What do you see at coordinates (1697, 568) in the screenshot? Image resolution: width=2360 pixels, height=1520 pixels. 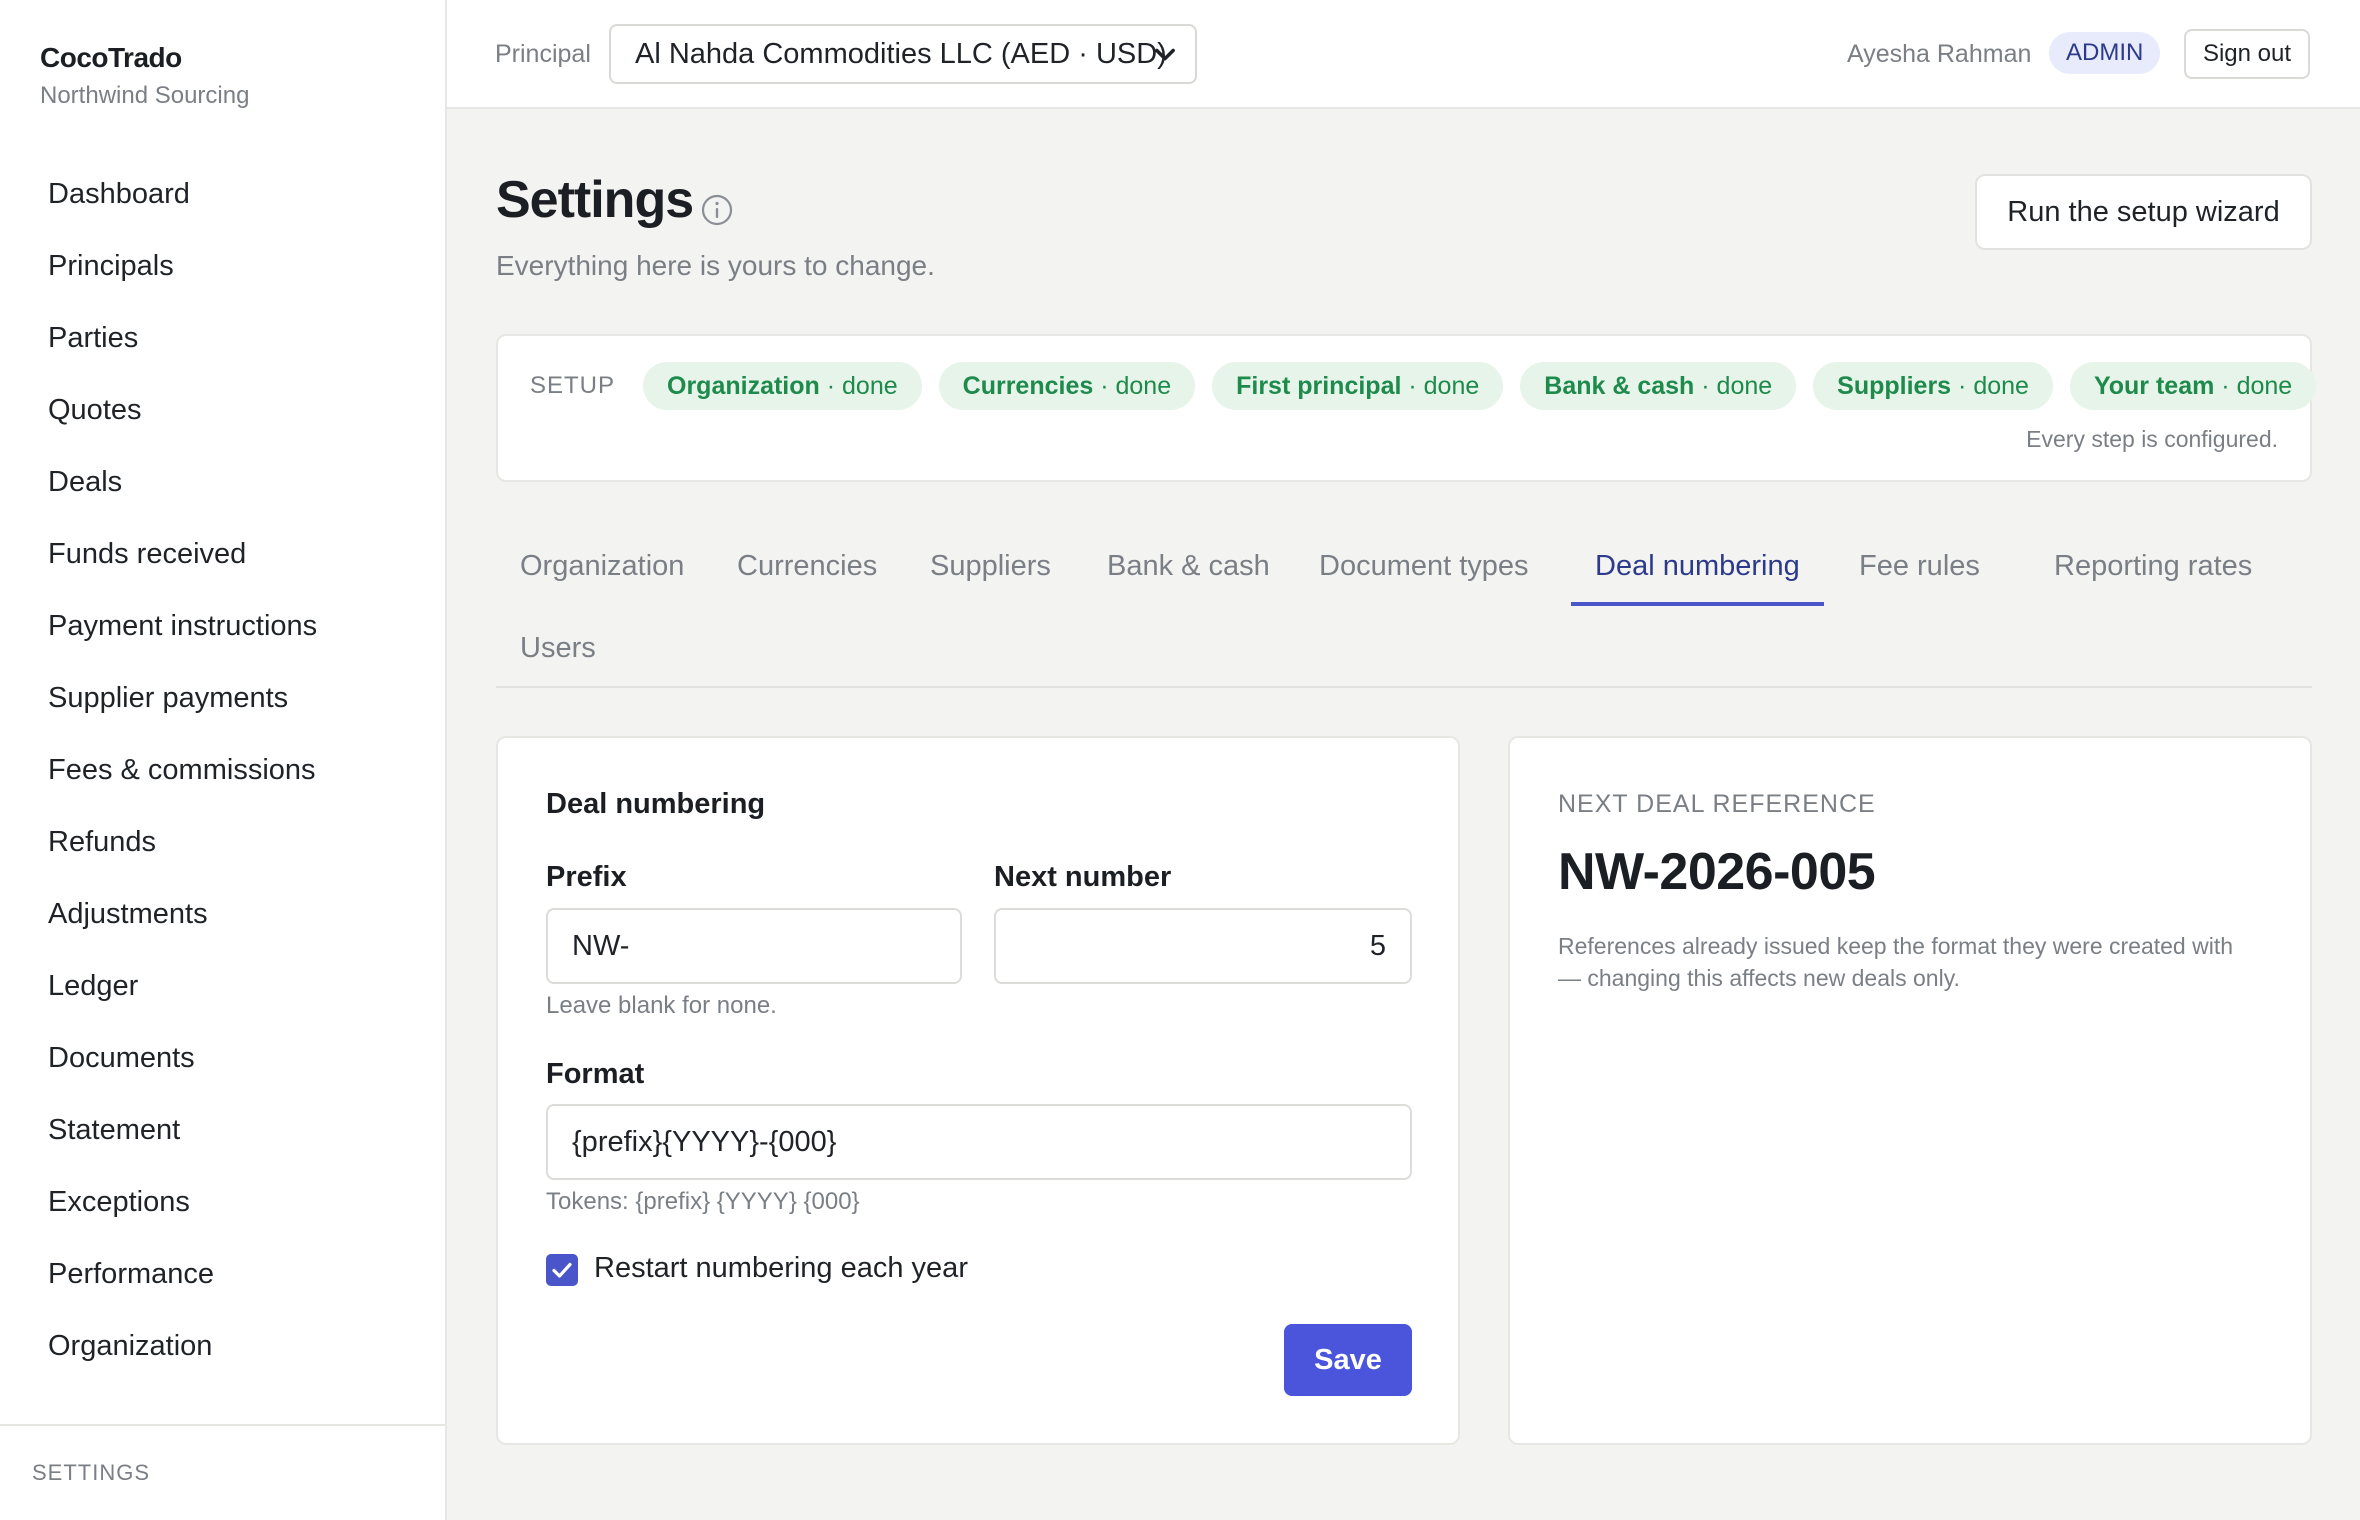 I see `tab-deal-numbering: Deal numbering` at bounding box center [1697, 568].